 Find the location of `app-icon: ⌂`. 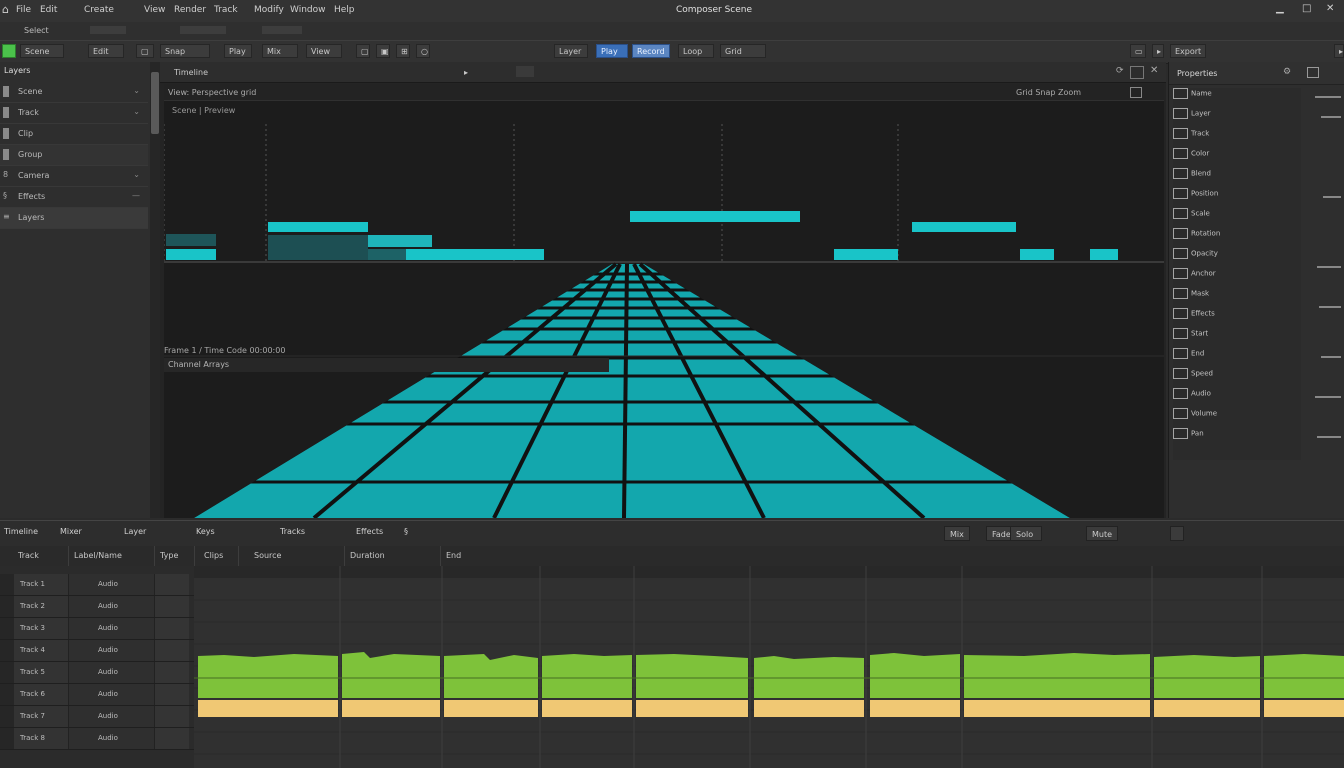

app-icon: ⌂ is located at coordinates (5, 9).